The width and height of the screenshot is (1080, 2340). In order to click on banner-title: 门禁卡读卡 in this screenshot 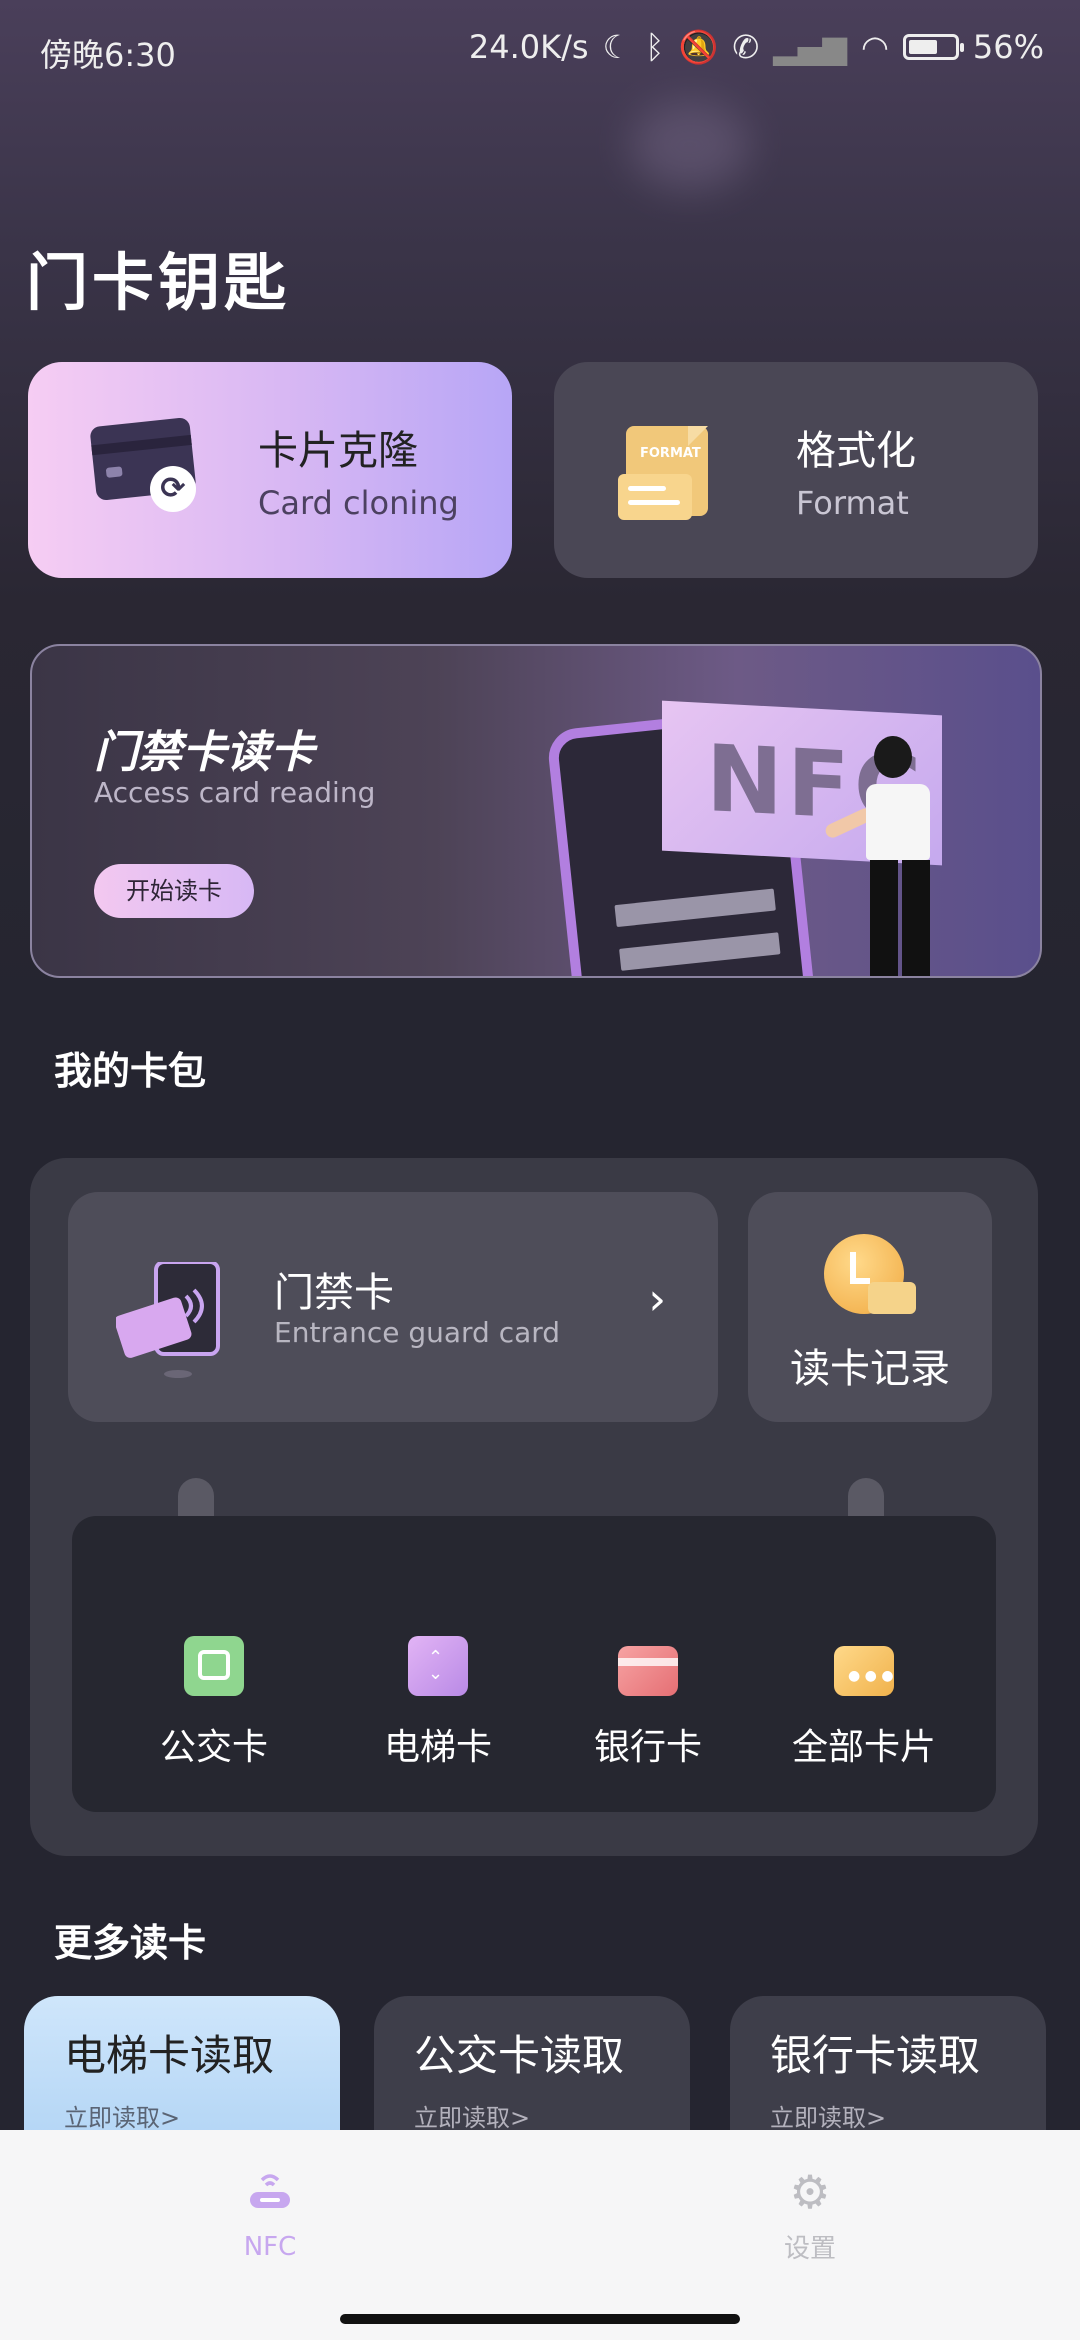, I will do `click(204, 752)`.